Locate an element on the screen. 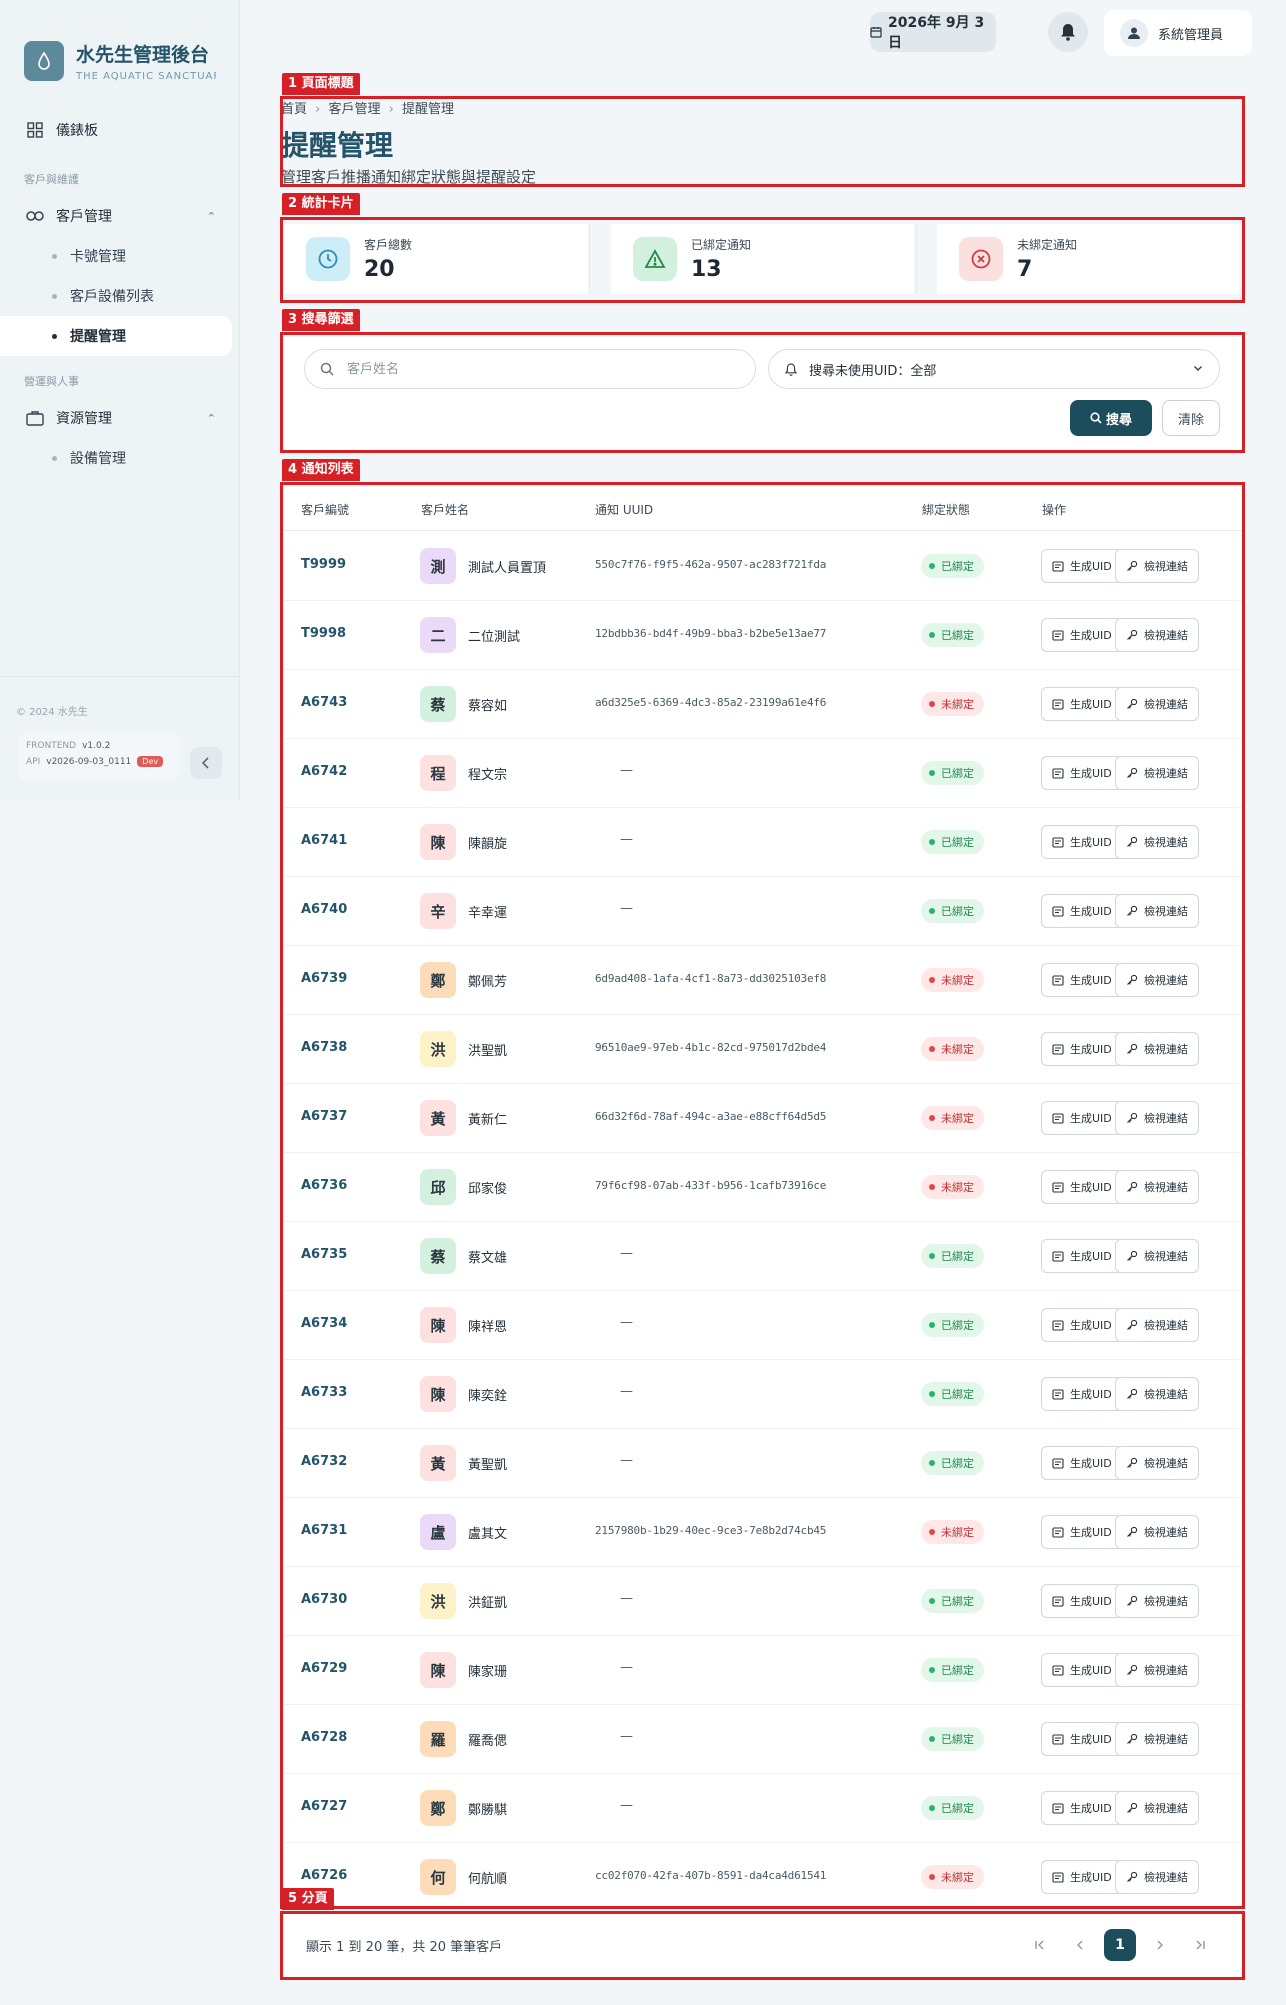  collapse-sidebar-button is located at coordinates (206, 763).